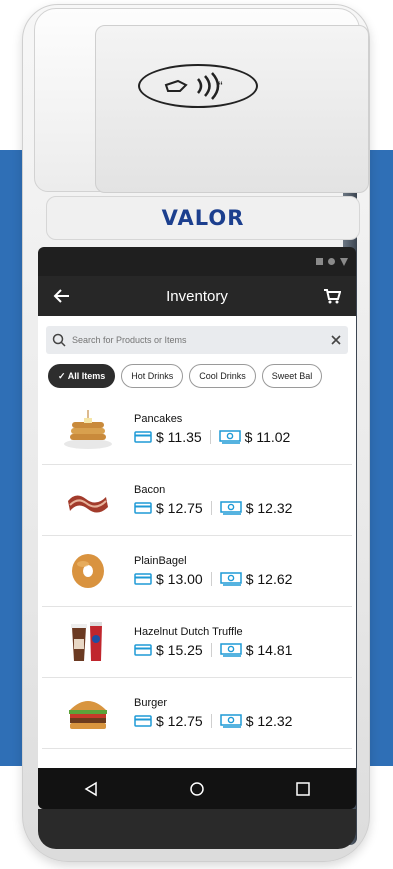  I want to click on back-arrow-icon, so click(61, 296).